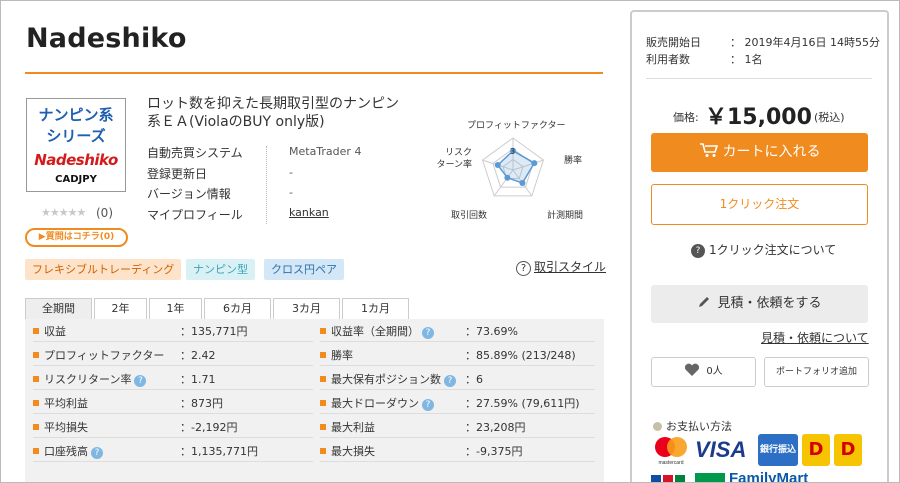  What do you see at coordinates (769, 476) in the screenshot?
I see `familymart-logo: FamilyMart` at bounding box center [769, 476].